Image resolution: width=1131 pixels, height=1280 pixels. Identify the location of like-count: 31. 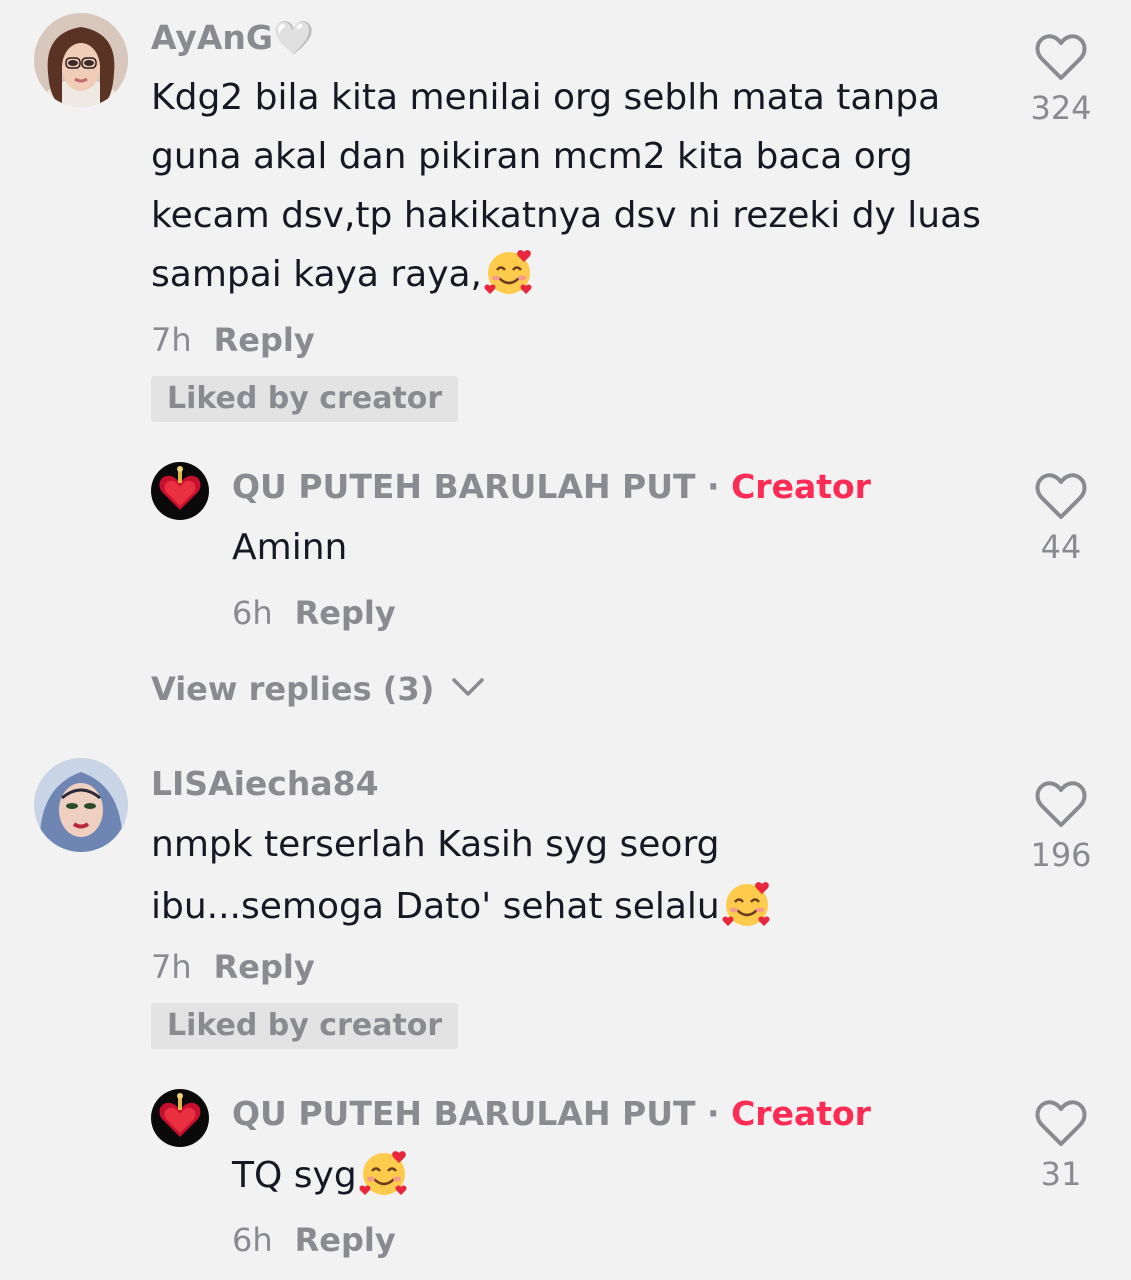
(1061, 1174).